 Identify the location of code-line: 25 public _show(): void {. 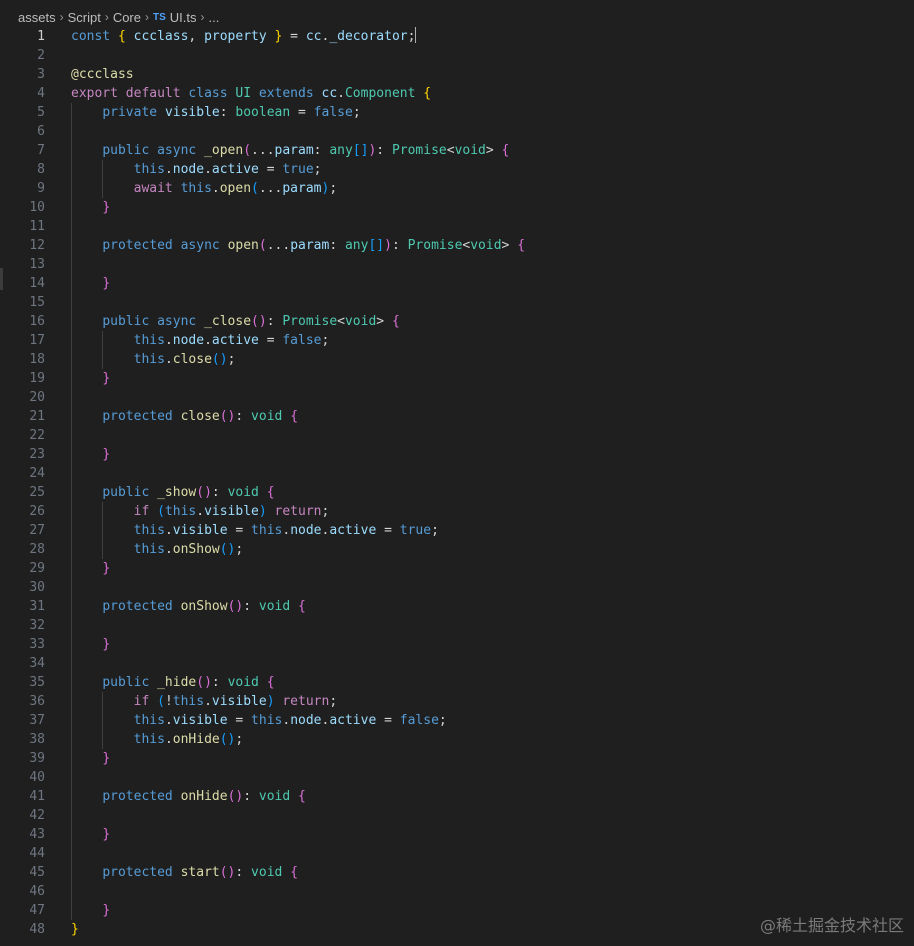
(457, 492).